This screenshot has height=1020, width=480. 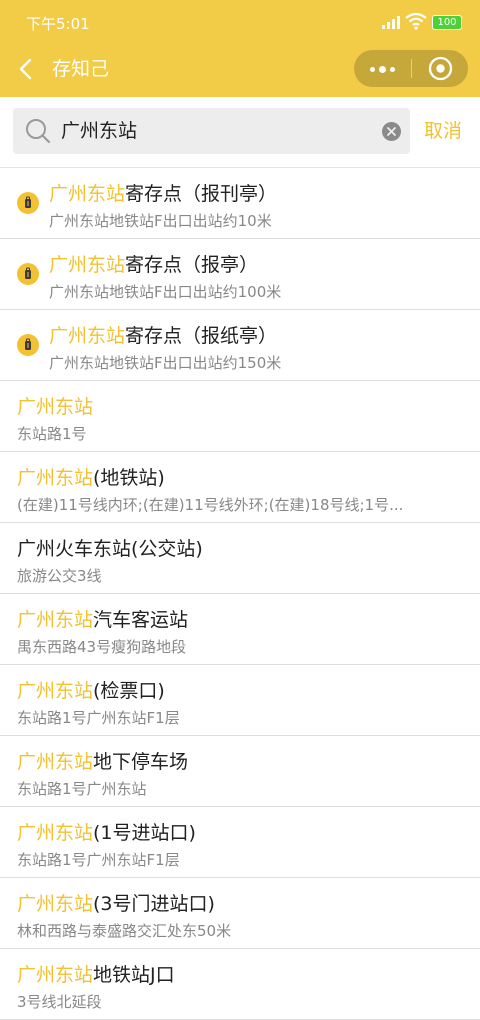 I want to click on signal-icon, so click(x=392, y=22).